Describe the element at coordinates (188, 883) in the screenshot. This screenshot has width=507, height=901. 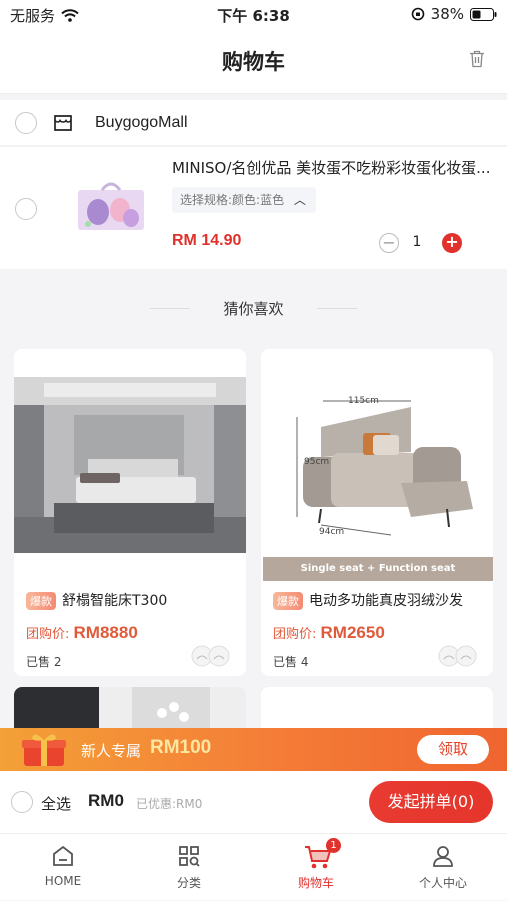
I see `tab-label: 分类` at that location.